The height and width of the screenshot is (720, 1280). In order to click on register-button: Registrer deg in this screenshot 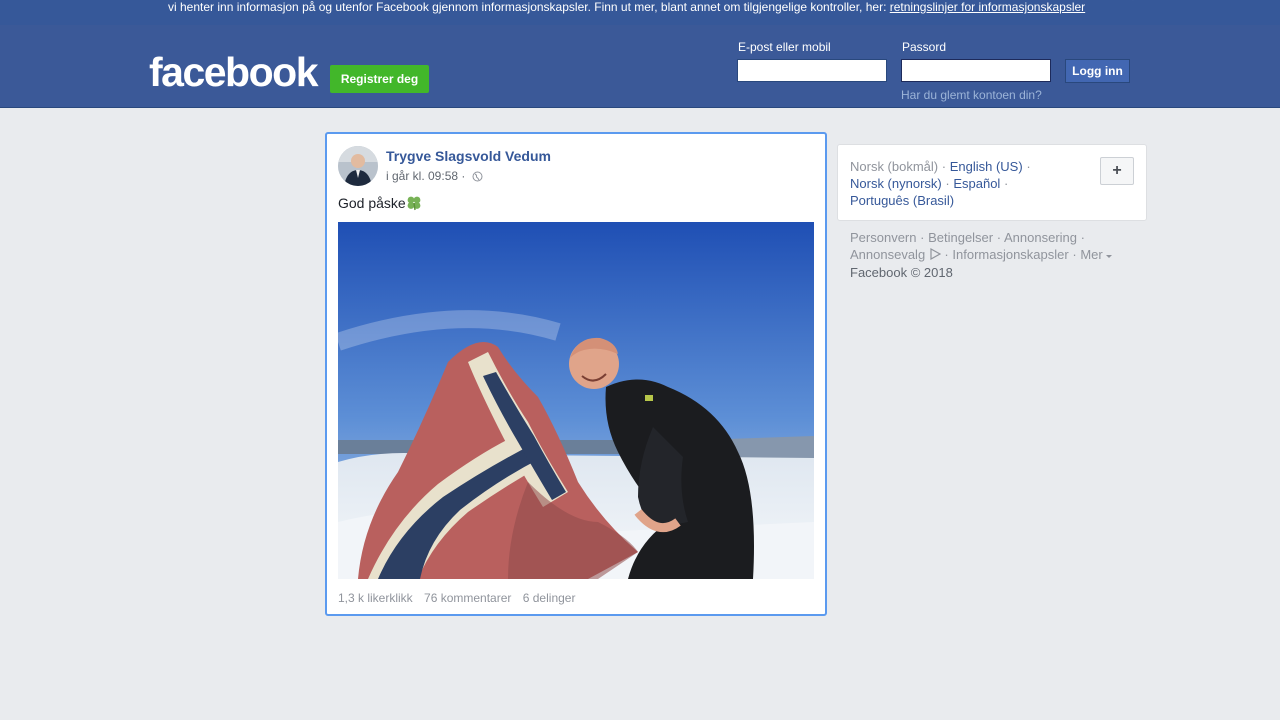, I will do `click(379, 79)`.